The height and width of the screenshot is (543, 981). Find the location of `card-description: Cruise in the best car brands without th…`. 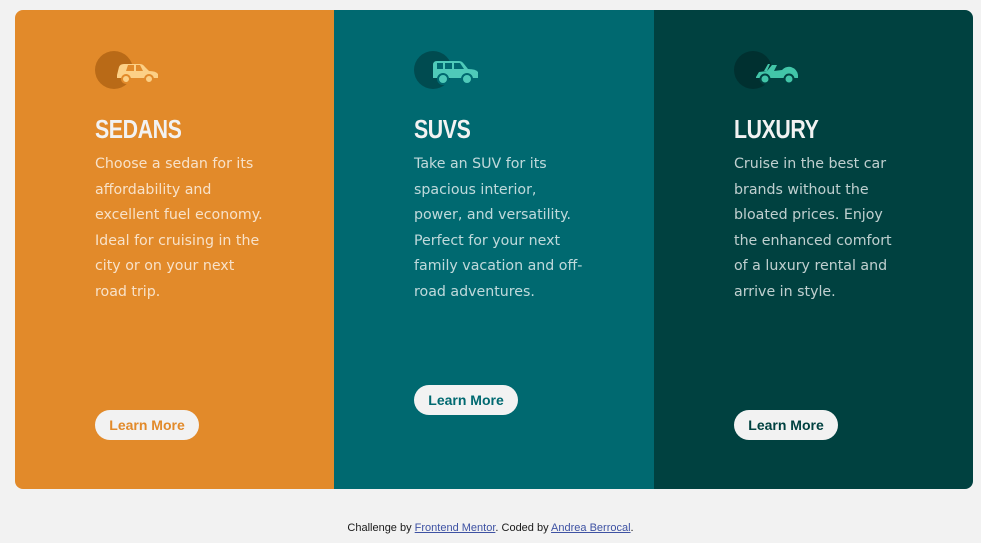

card-description: Cruise in the best car brands without th… is located at coordinates (813, 228).